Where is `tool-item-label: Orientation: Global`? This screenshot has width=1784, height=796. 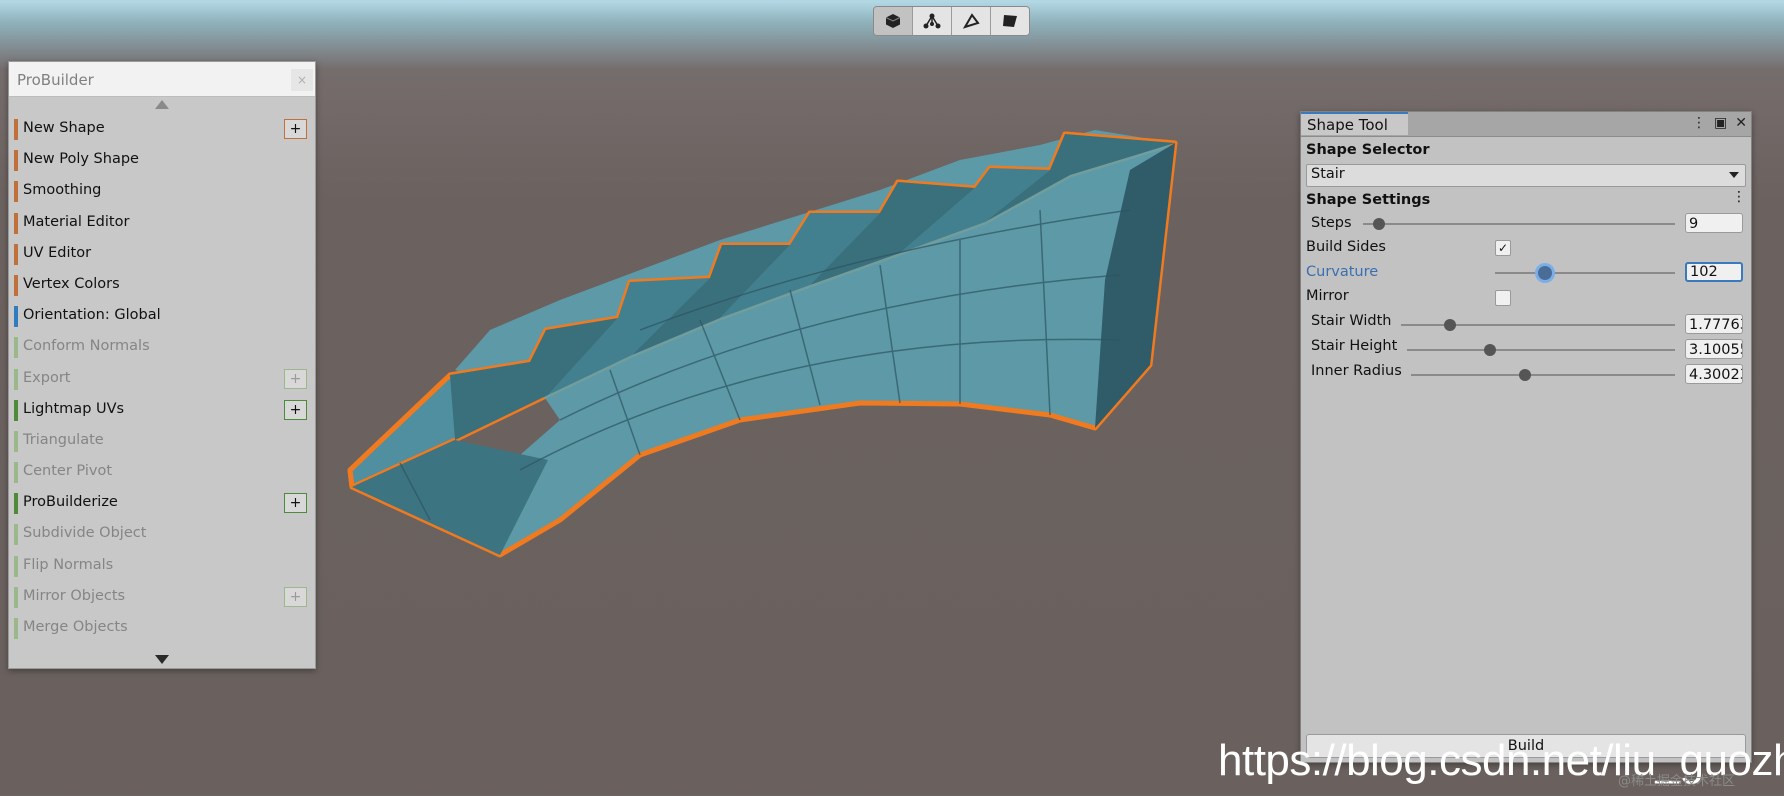
tool-item-label: Orientation: Global is located at coordinates (92, 315).